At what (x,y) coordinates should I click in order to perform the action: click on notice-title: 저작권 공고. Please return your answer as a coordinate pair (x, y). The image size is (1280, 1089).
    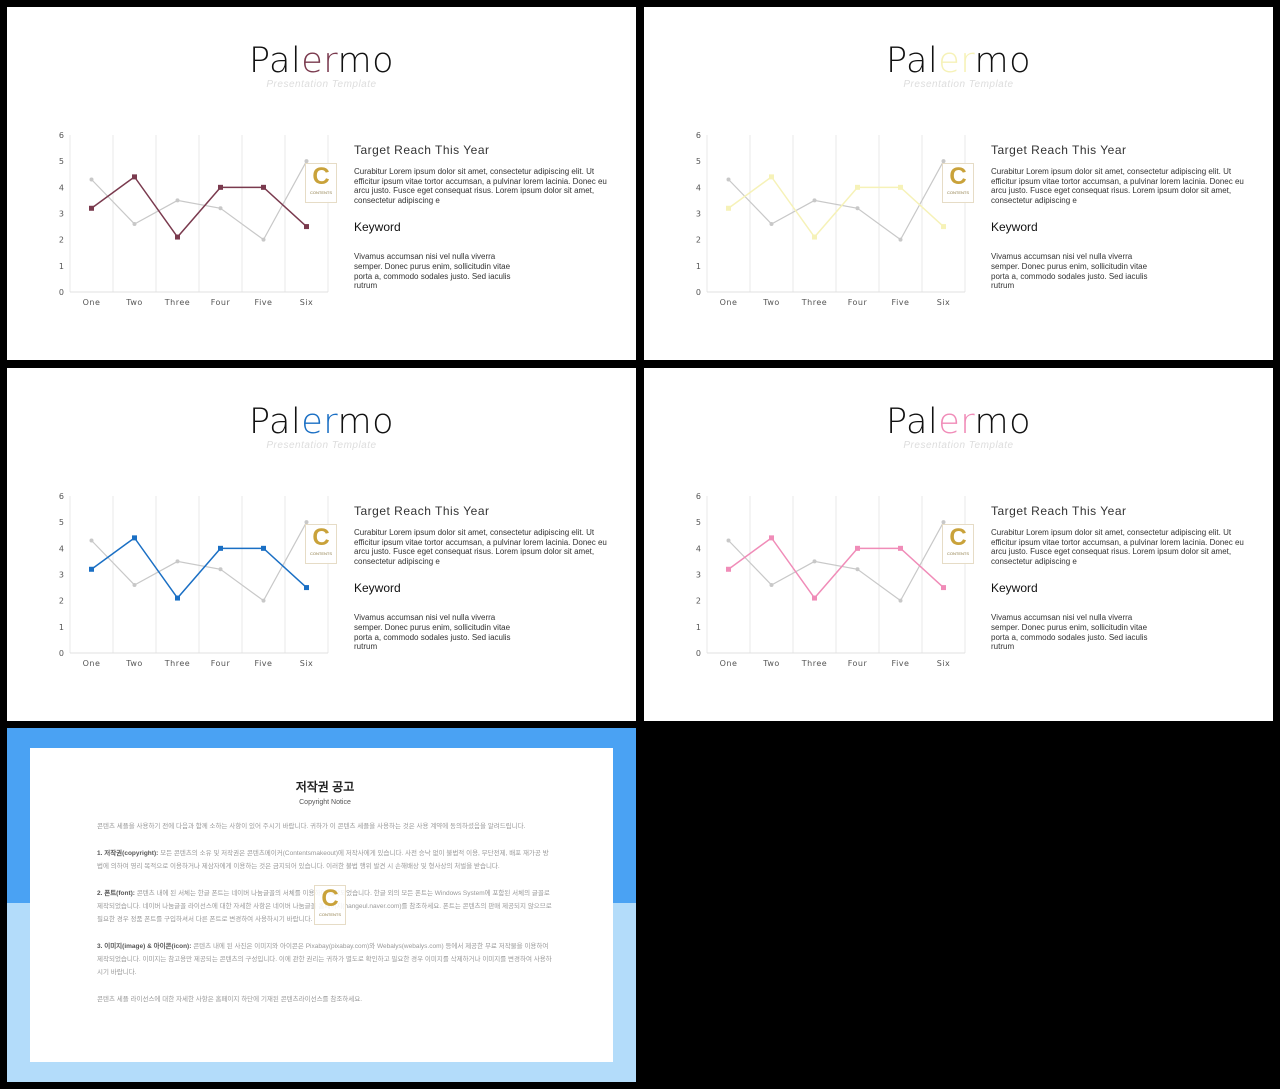
    Looking at the image, I should click on (325, 787).